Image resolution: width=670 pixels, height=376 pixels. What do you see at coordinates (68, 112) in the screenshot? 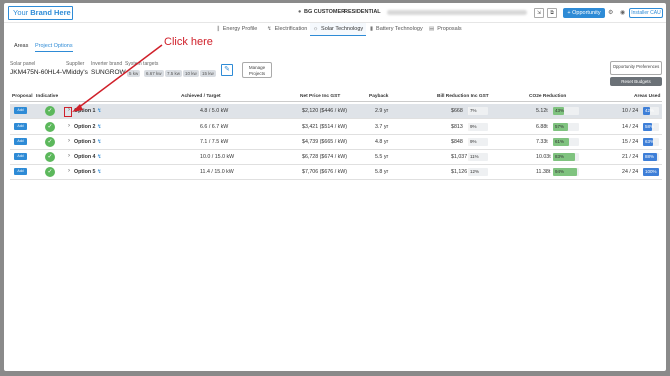
I see `annotation-highlight-box` at bounding box center [68, 112].